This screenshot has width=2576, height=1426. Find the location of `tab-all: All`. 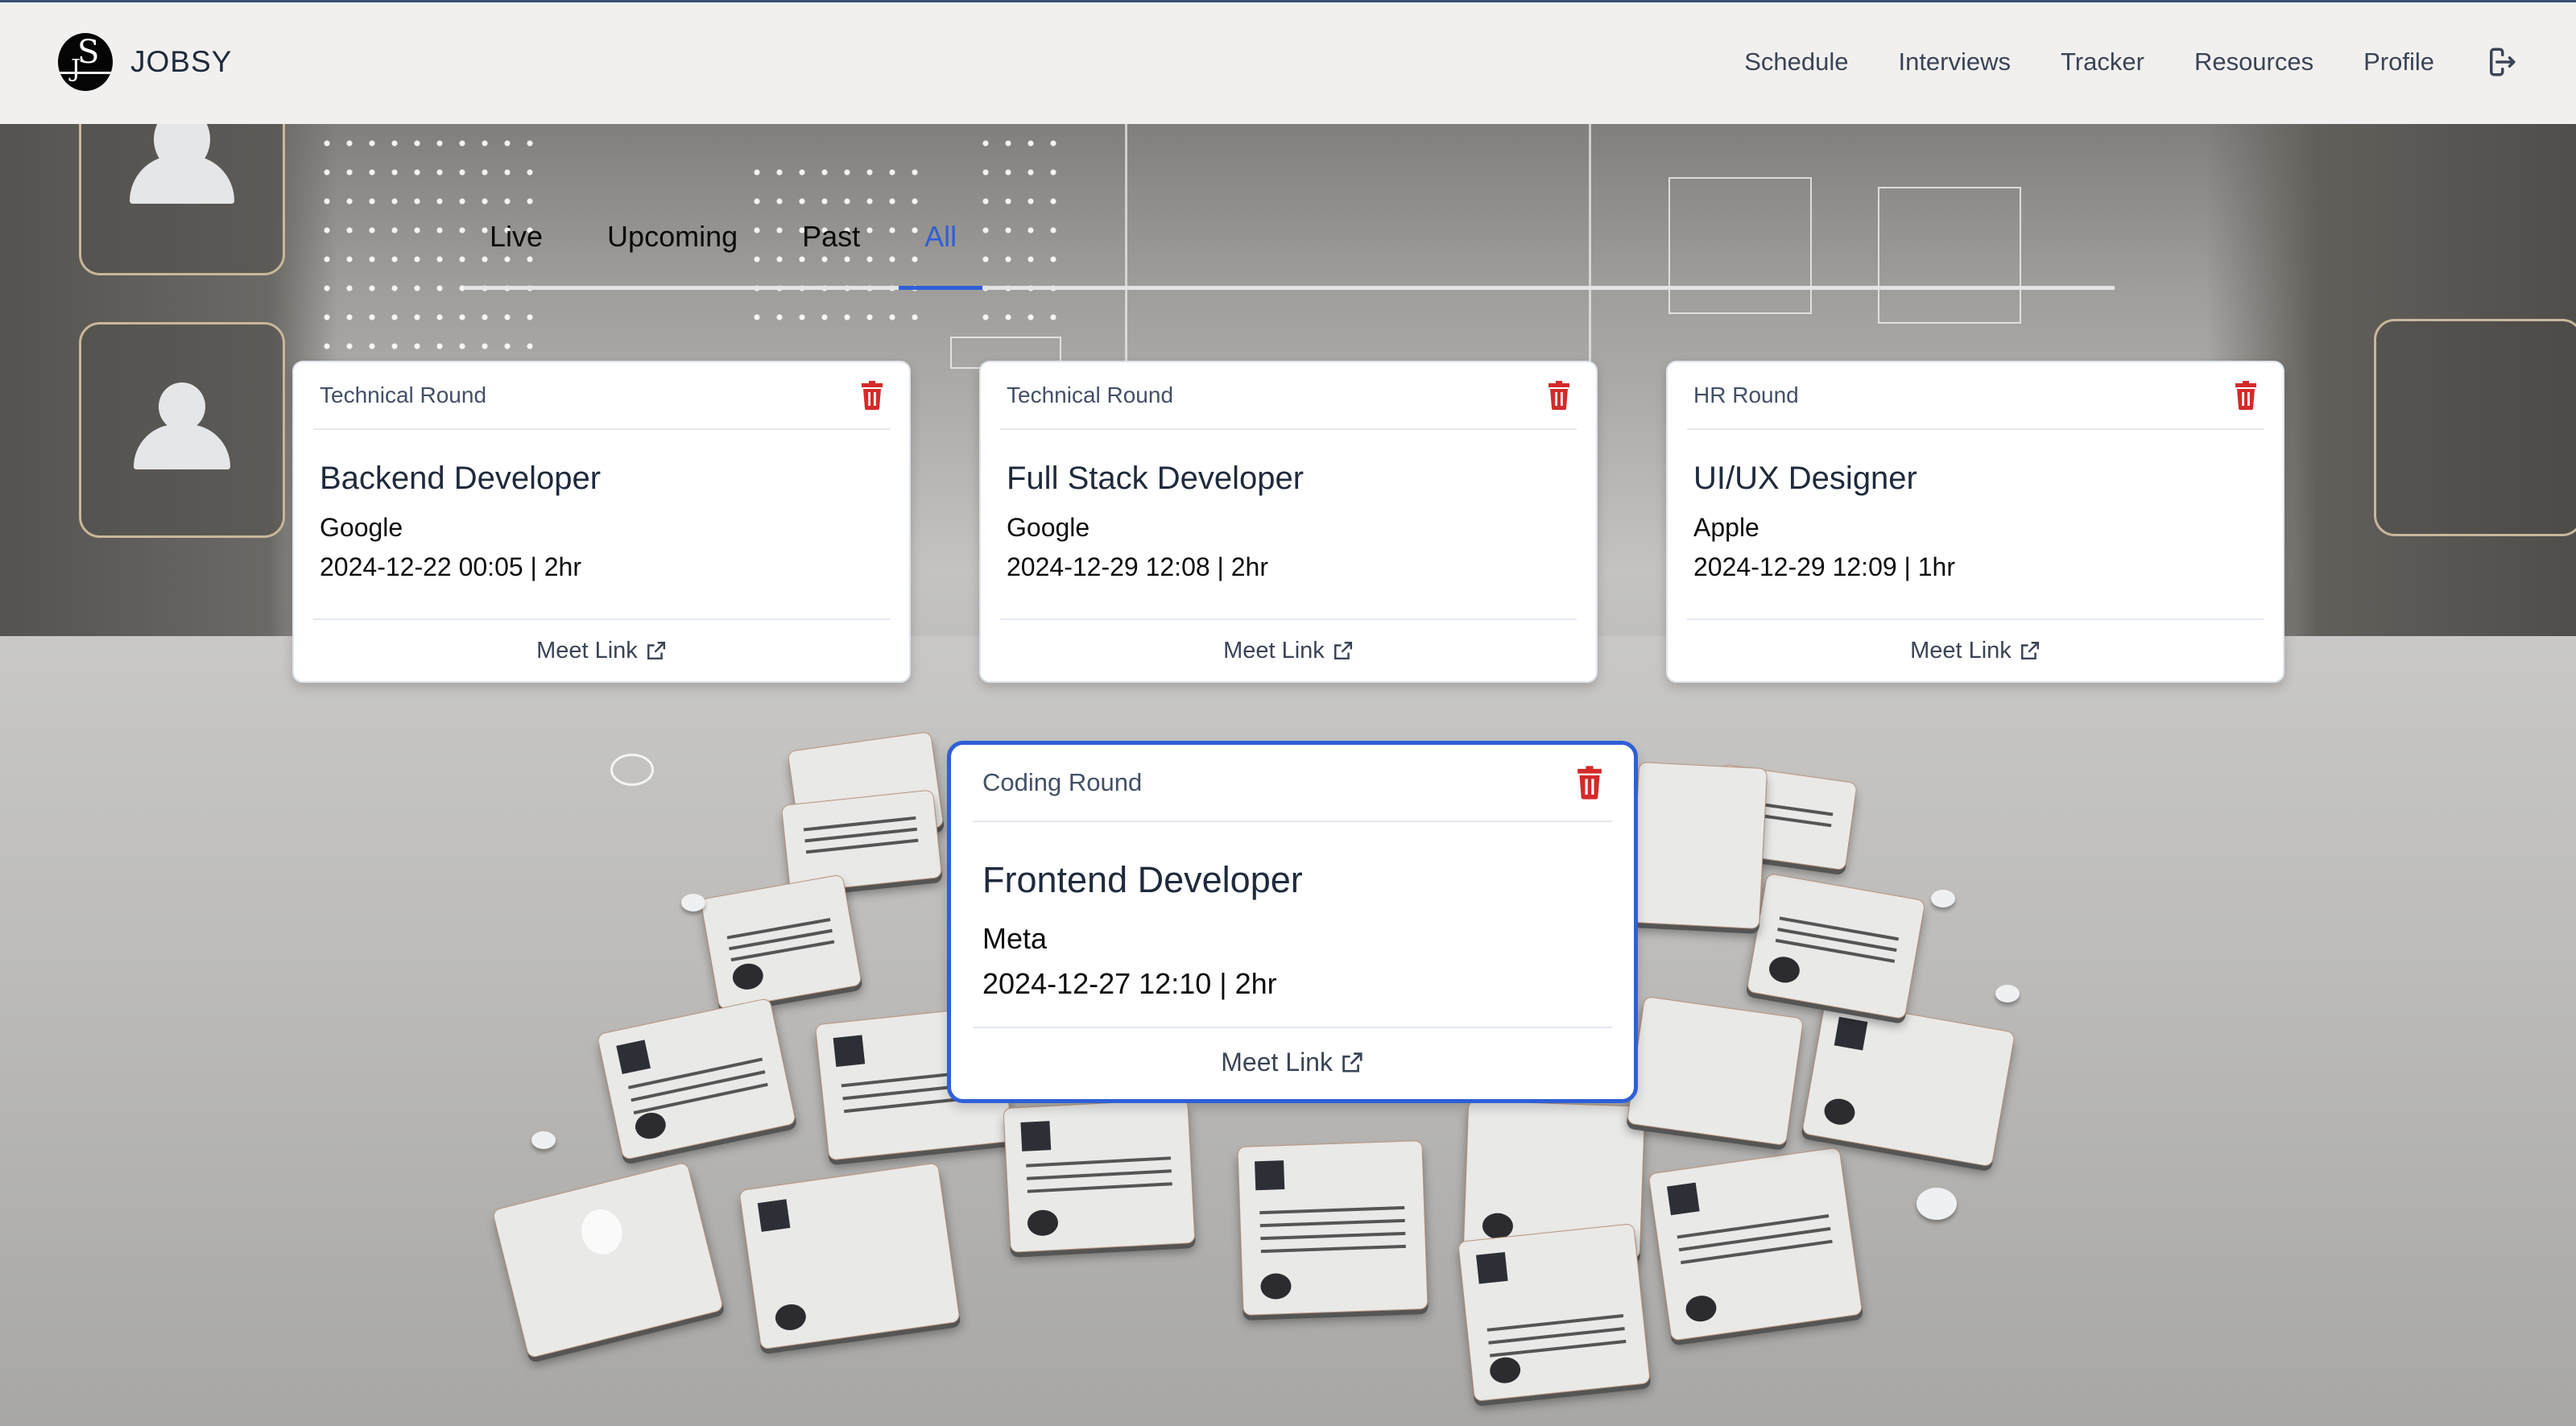

tab-all: All is located at coordinates (941, 255).